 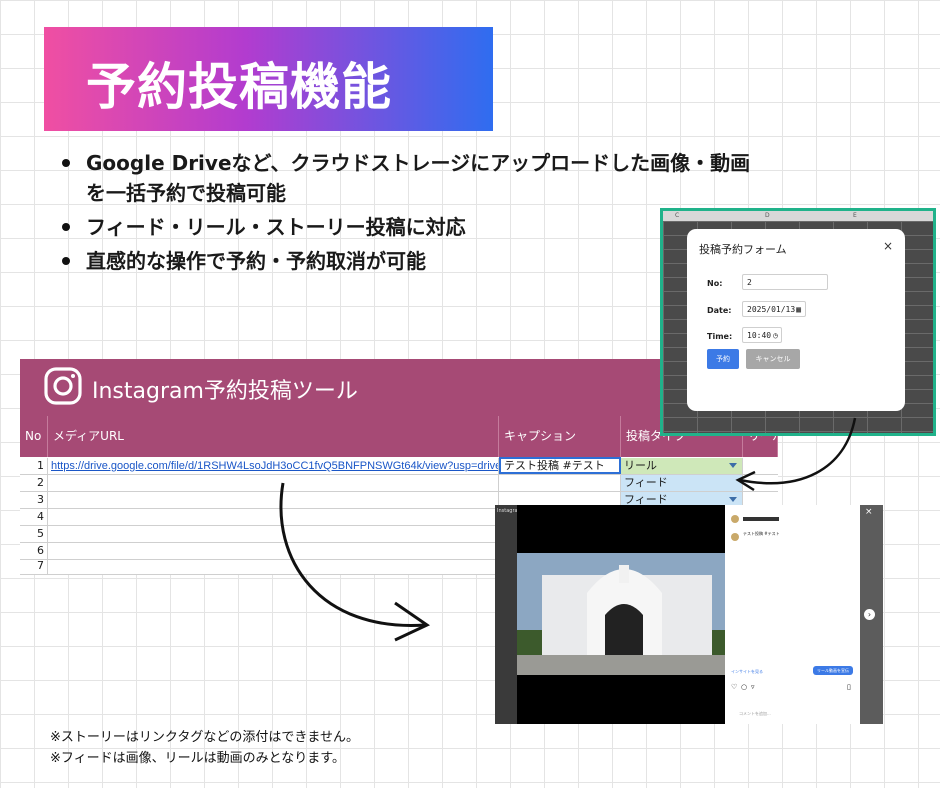 What do you see at coordinates (646, 482) in the screenshot?
I see `post-type-value: フィード` at bounding box center [646, 482].